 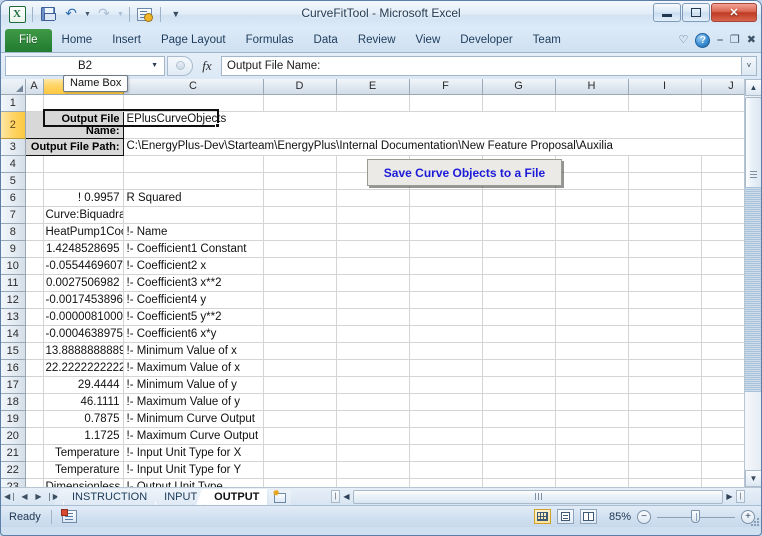 I want to click on cell-h4, so click(x=592, y=164).